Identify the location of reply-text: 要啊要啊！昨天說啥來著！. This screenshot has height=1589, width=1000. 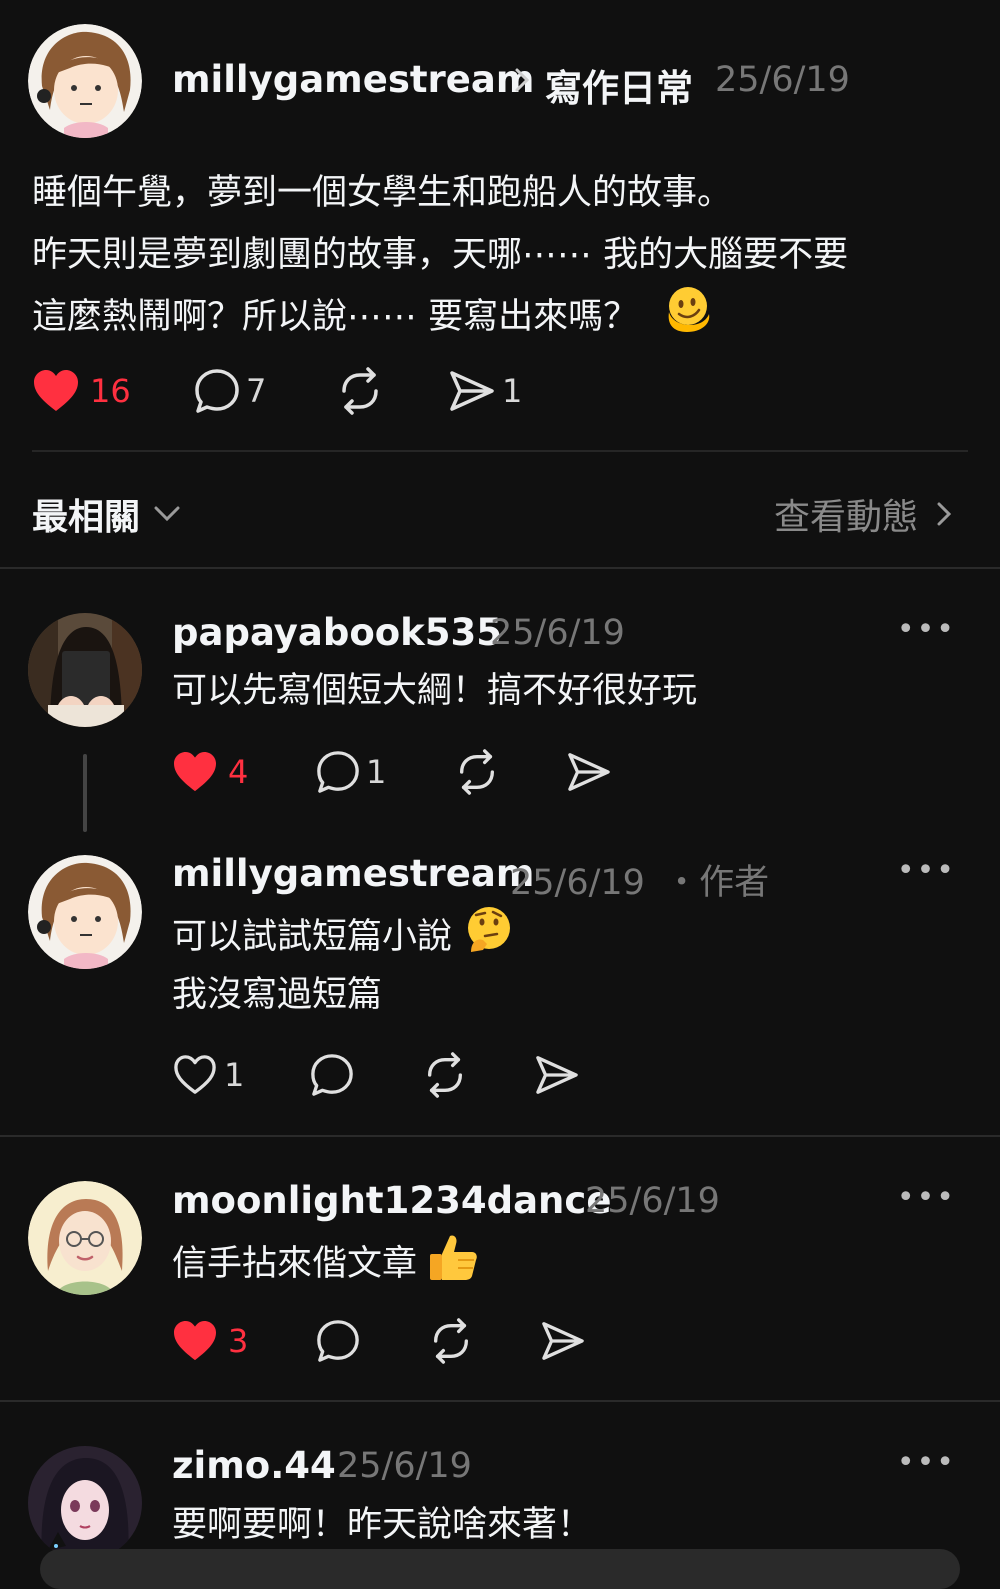
(382, 1525).